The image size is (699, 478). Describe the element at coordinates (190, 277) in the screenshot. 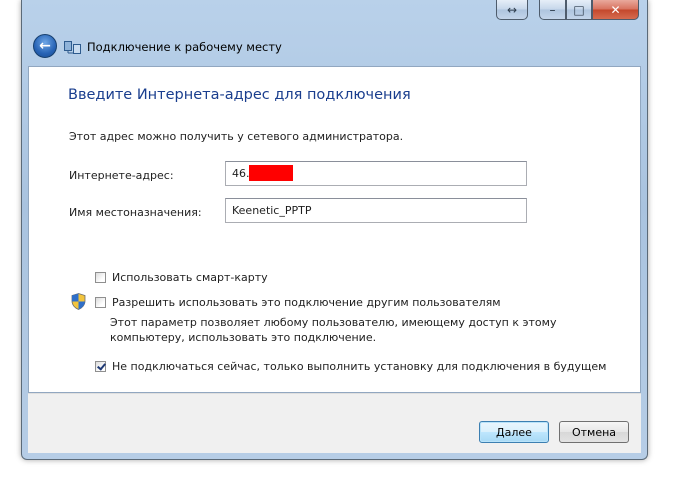

I see `smart-card-label: Использовать смарт-карту` at that location.